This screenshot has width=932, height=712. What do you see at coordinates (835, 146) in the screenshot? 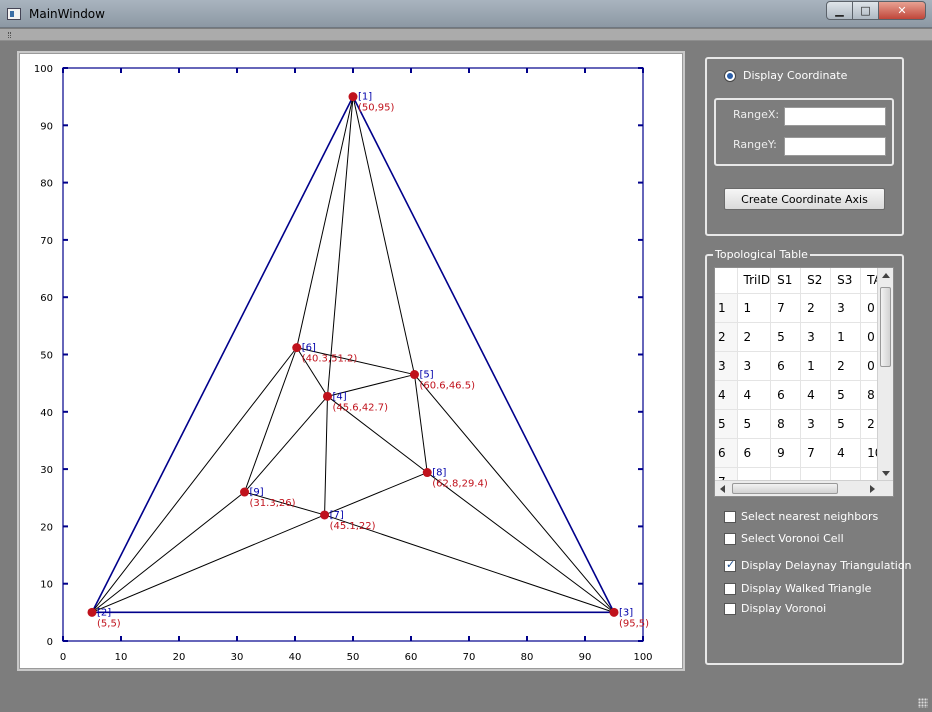
I see `range-y-input` at bounding box center [835, 146].